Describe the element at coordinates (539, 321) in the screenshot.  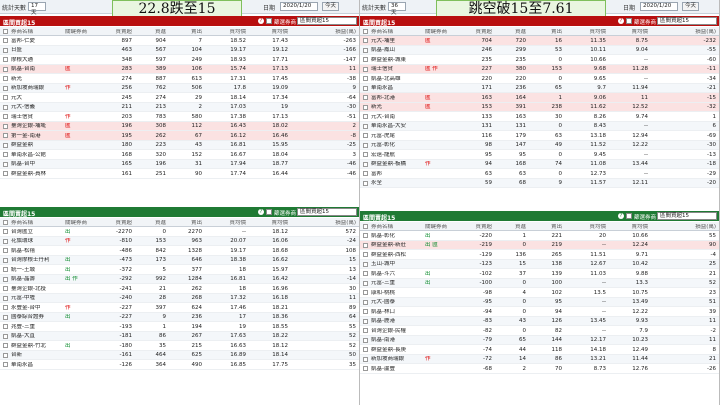
I see `table-row: 凱基-鹿港 -83 43 126 13.45 9.93 11` at that location.